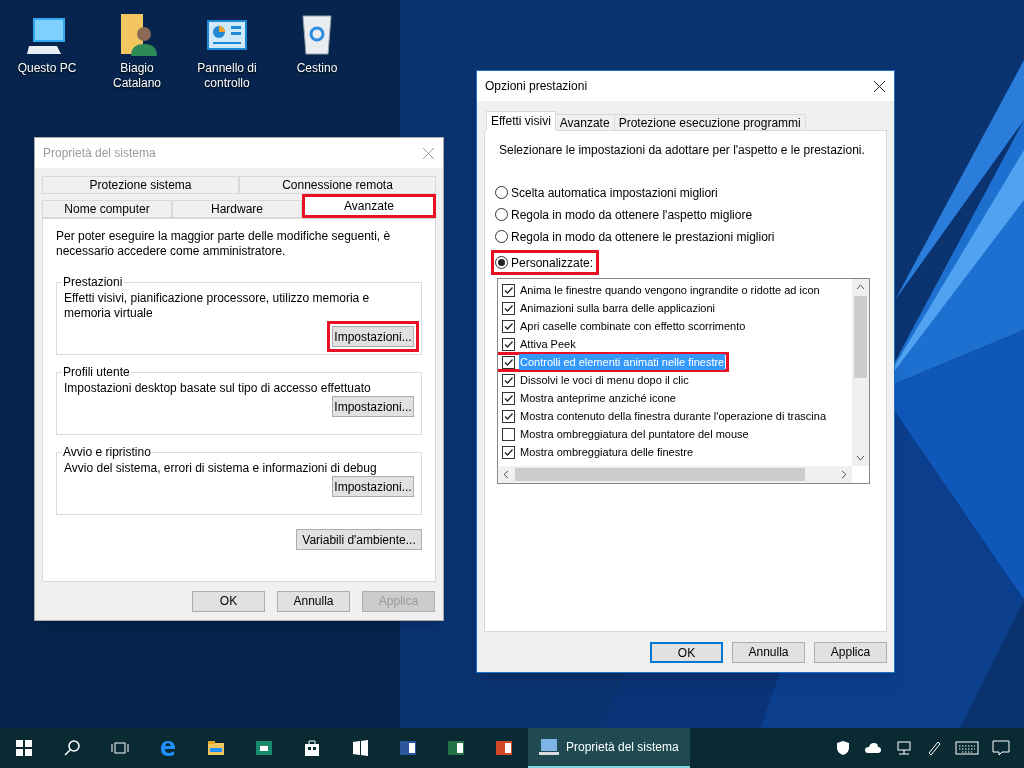 This screenshot has height=768, width=1024. I want to click on tab: Protezione sistema, so click(140, 185).